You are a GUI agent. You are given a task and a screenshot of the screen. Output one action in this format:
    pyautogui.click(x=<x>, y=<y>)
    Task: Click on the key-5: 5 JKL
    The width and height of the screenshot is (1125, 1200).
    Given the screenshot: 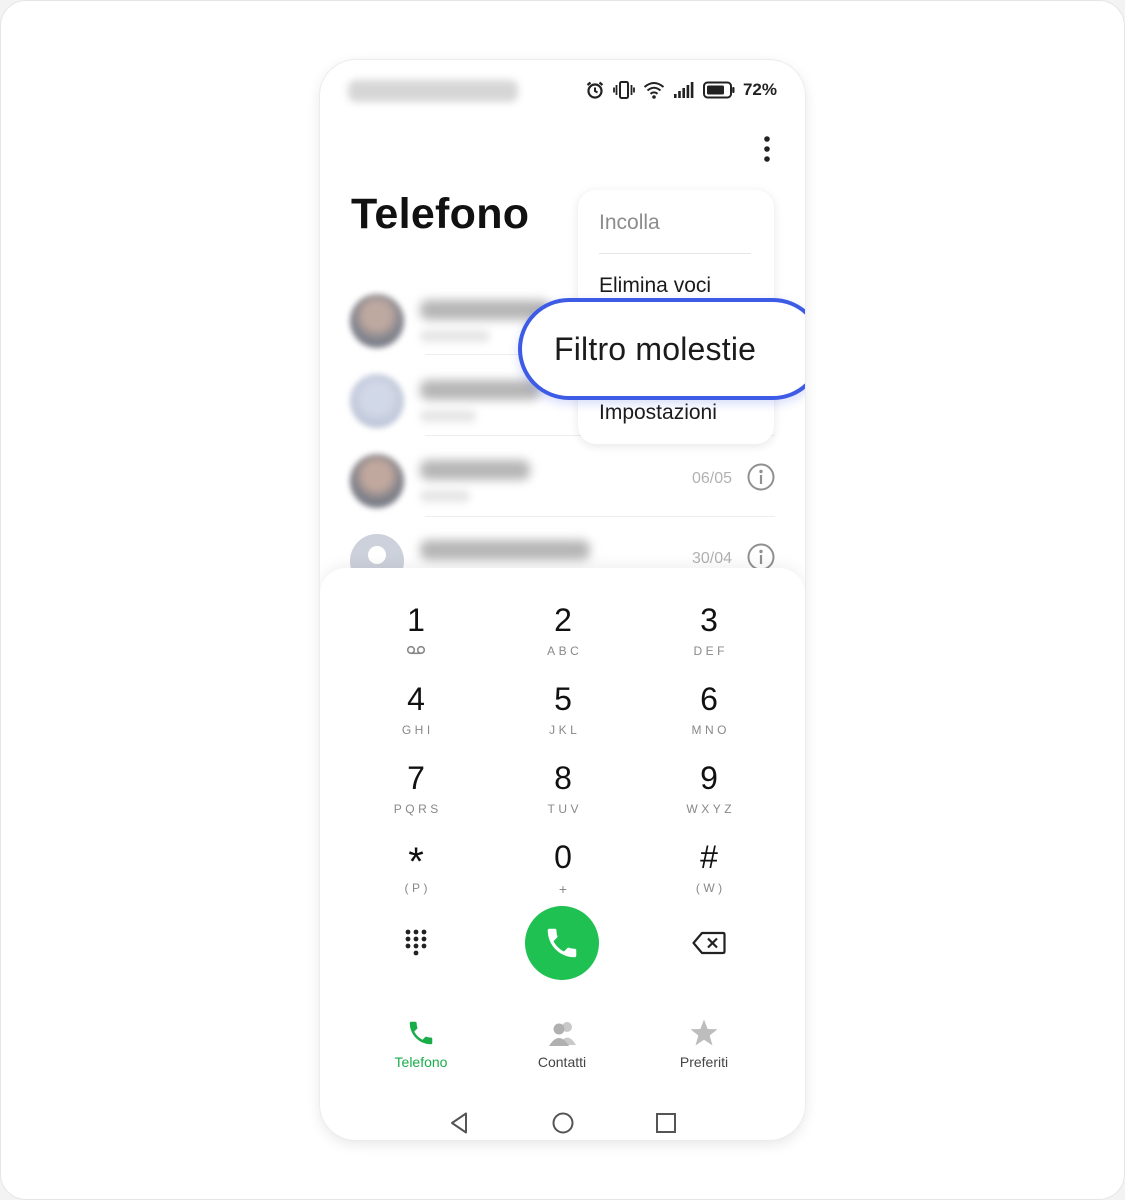 What is the action you would take?
    pyautogui.click(x=563, y=717)
    